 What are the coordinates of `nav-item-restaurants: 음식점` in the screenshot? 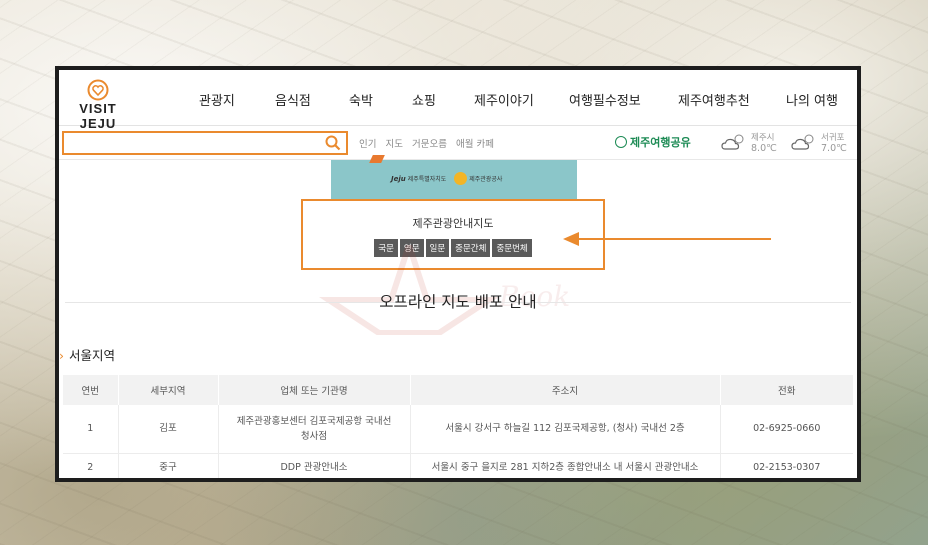 It's located at (293, 99).